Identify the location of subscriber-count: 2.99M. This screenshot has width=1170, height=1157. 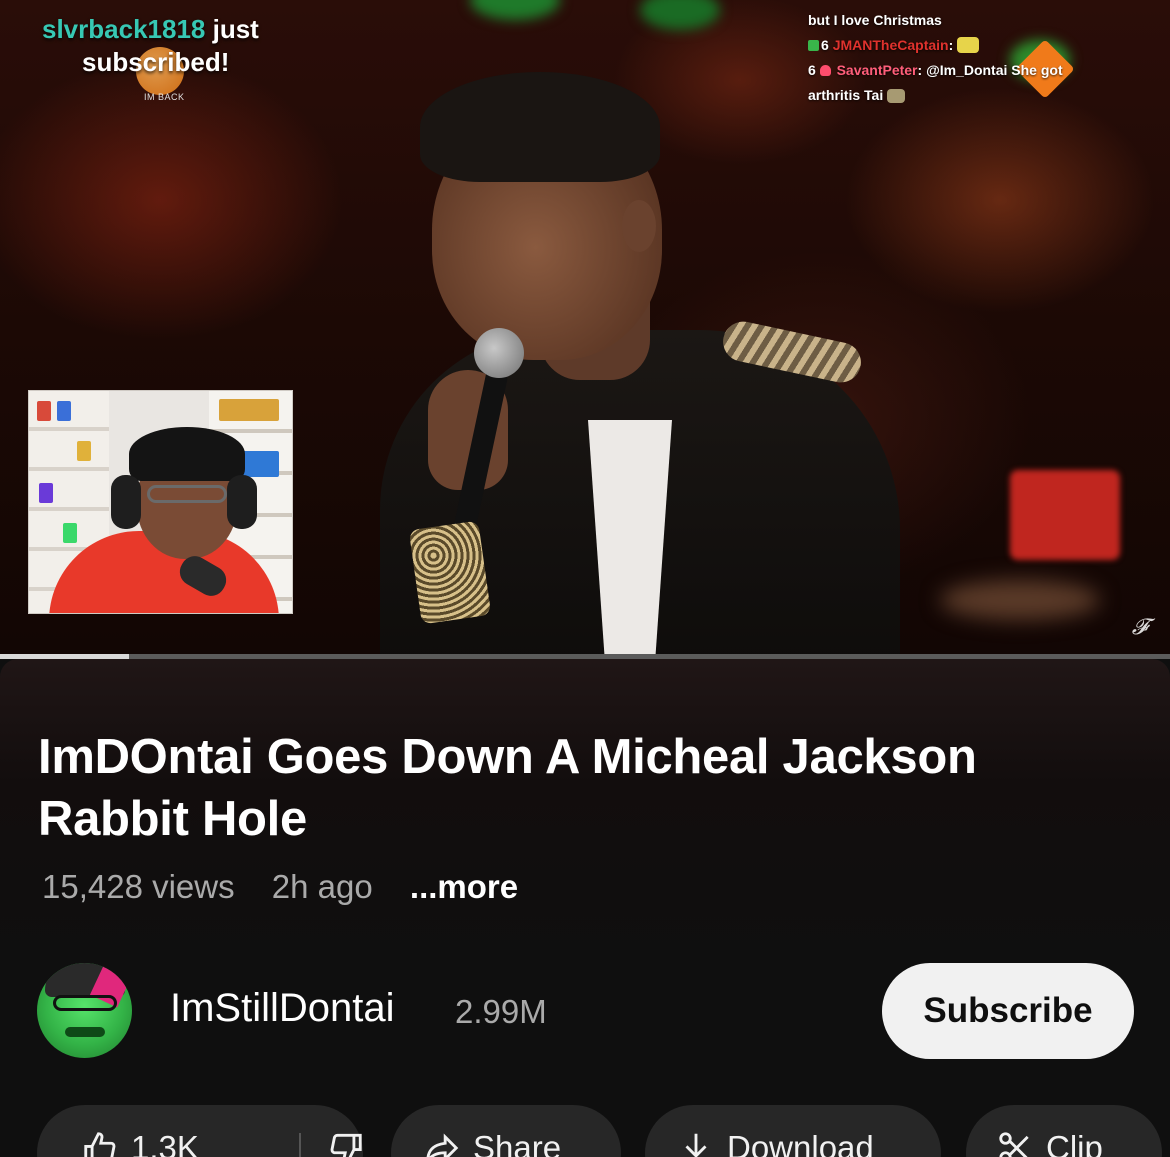
(501, 1011).